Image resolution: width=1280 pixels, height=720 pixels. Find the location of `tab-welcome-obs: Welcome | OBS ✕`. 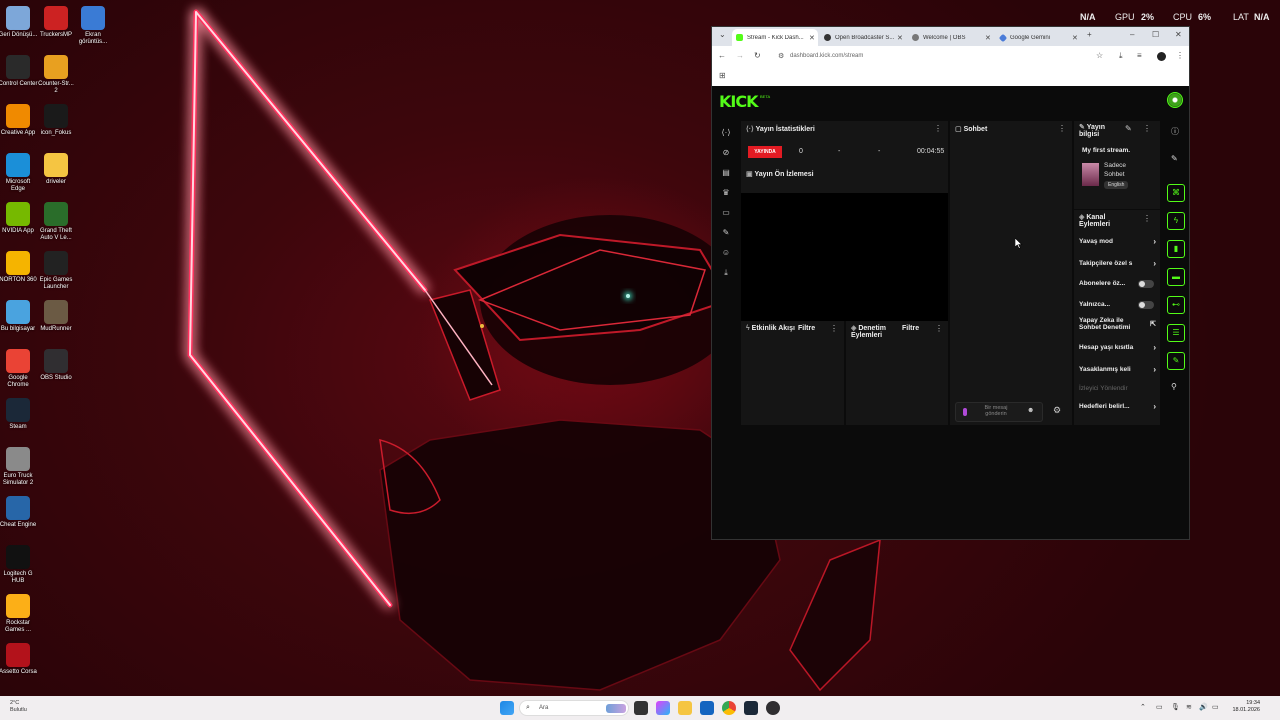

tab-welcome-obs: Welcome | OBS ✕ is located at coordinates (951, 37).